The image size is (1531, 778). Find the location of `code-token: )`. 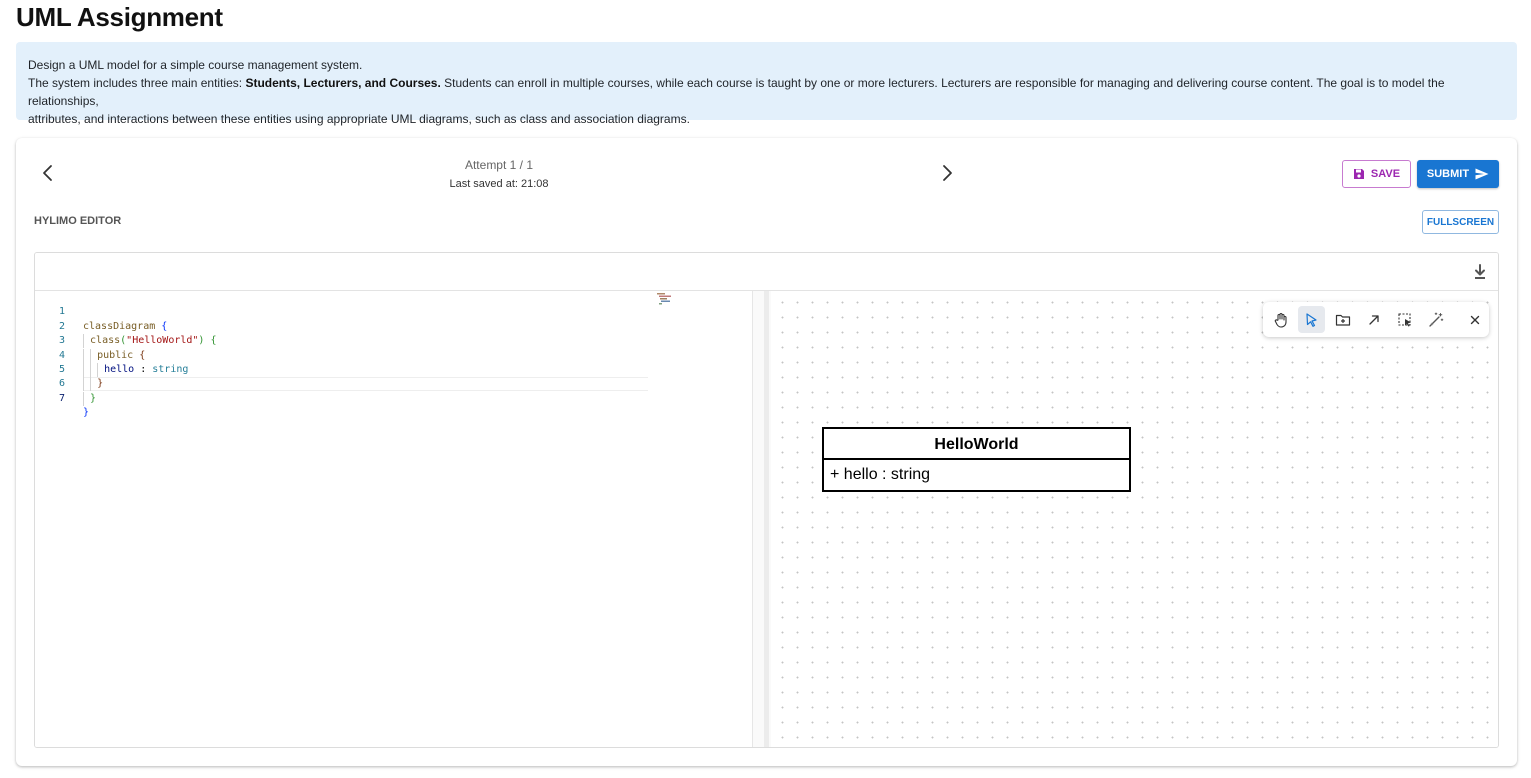

code-token: ) is located at coordinates (201, 341).